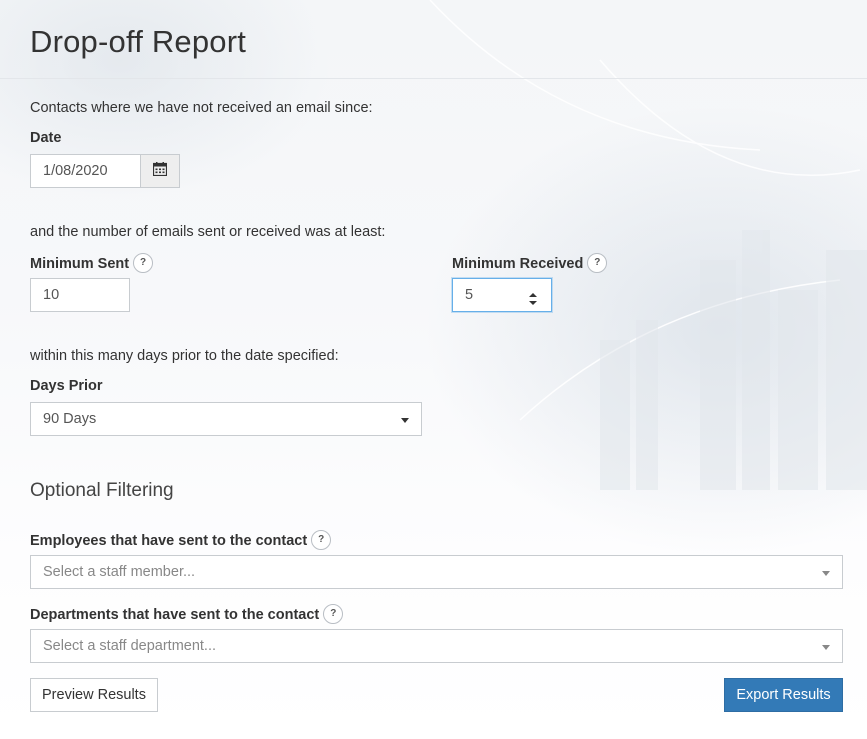 Image resolution: width=867 pixels, height=739 pixels. I want to click on minimum-sent-label: Minimum Sent?, so click(92, 263).